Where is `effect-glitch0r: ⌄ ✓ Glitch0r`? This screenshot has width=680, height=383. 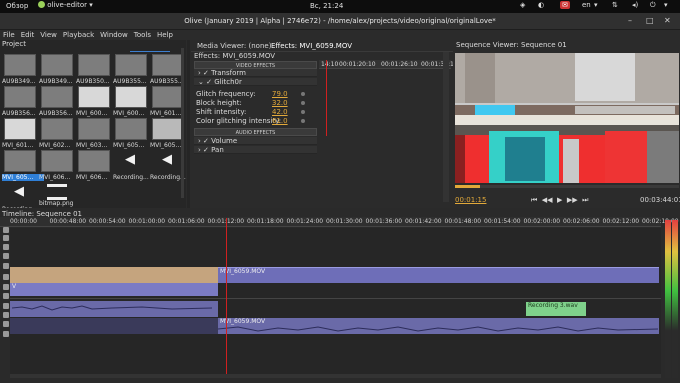 effect-glitch0r: ⌄ ✓ Glitch0r is located at coordinates (255, 82).